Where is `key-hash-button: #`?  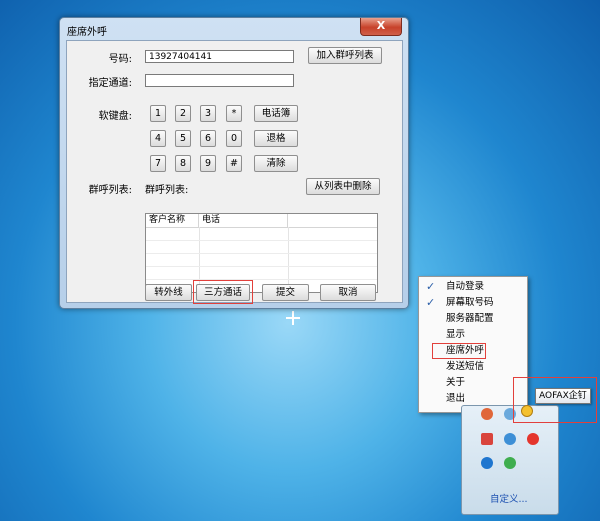 key-hash-button: # is located at coordinates (234, 163).